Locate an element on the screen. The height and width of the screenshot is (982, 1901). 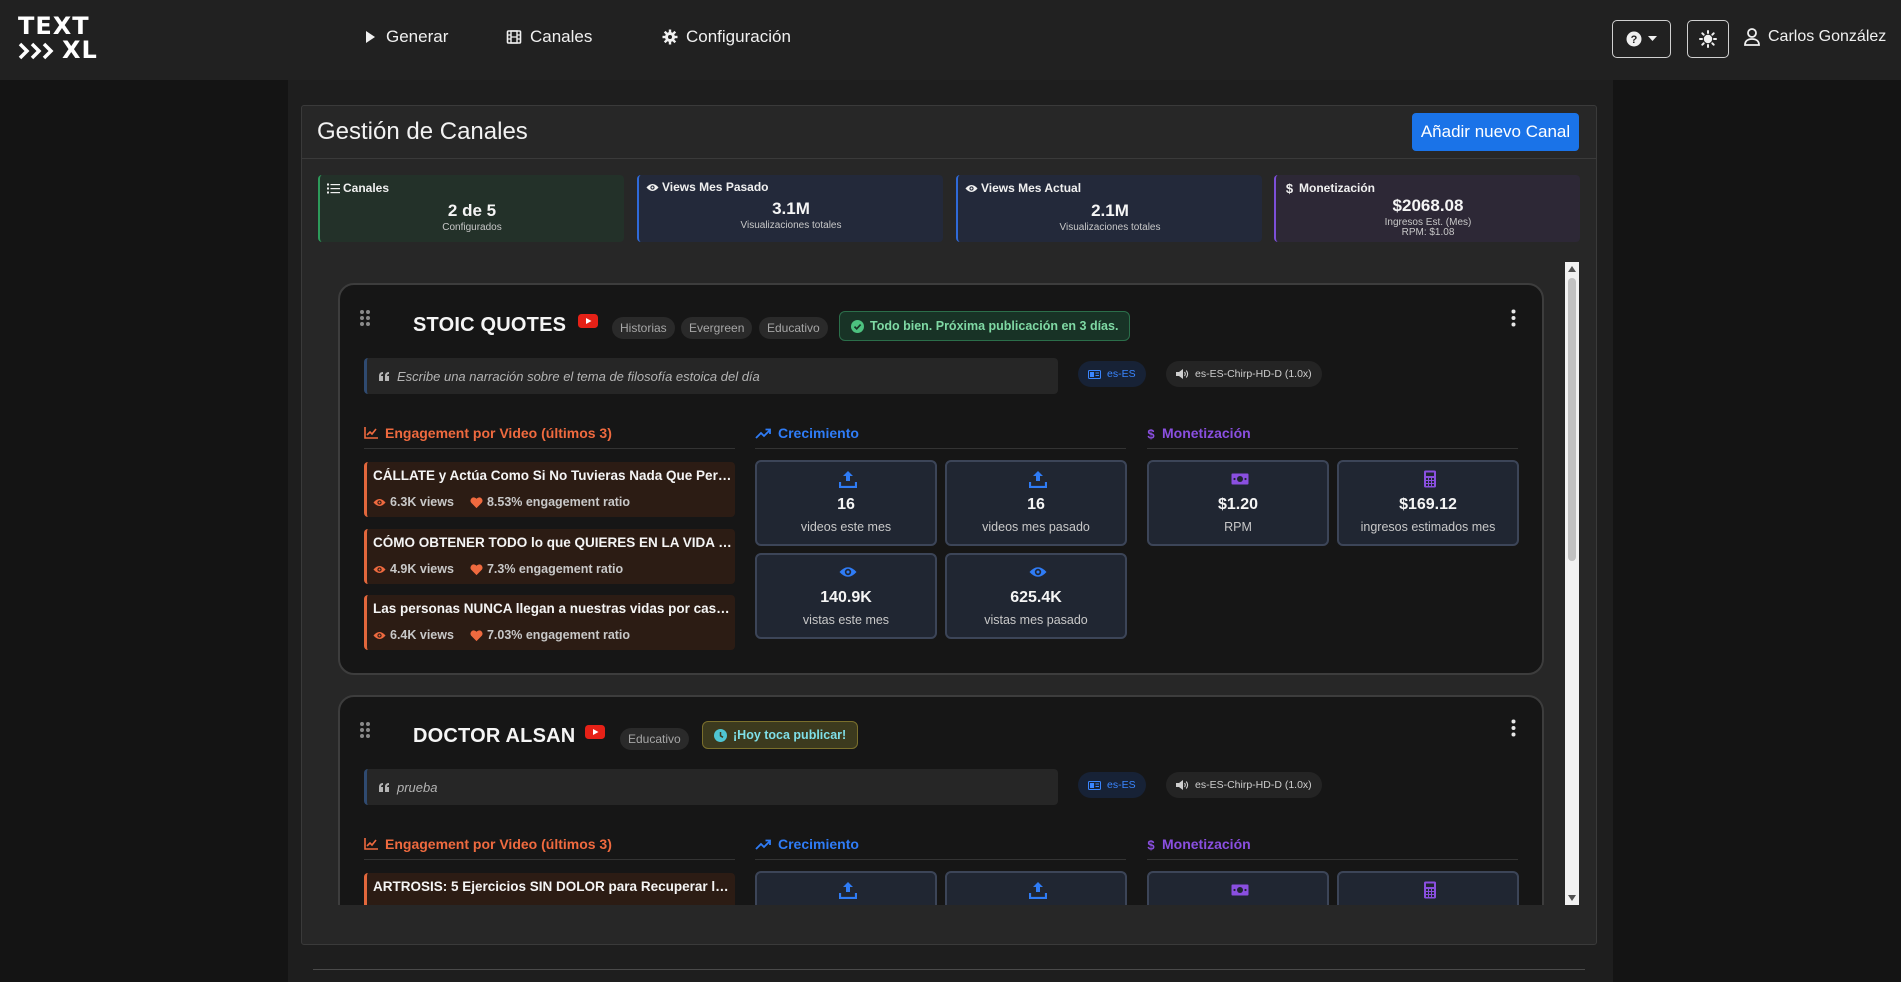
metric-value: $1.20 is located at coordinates (1238, 504).